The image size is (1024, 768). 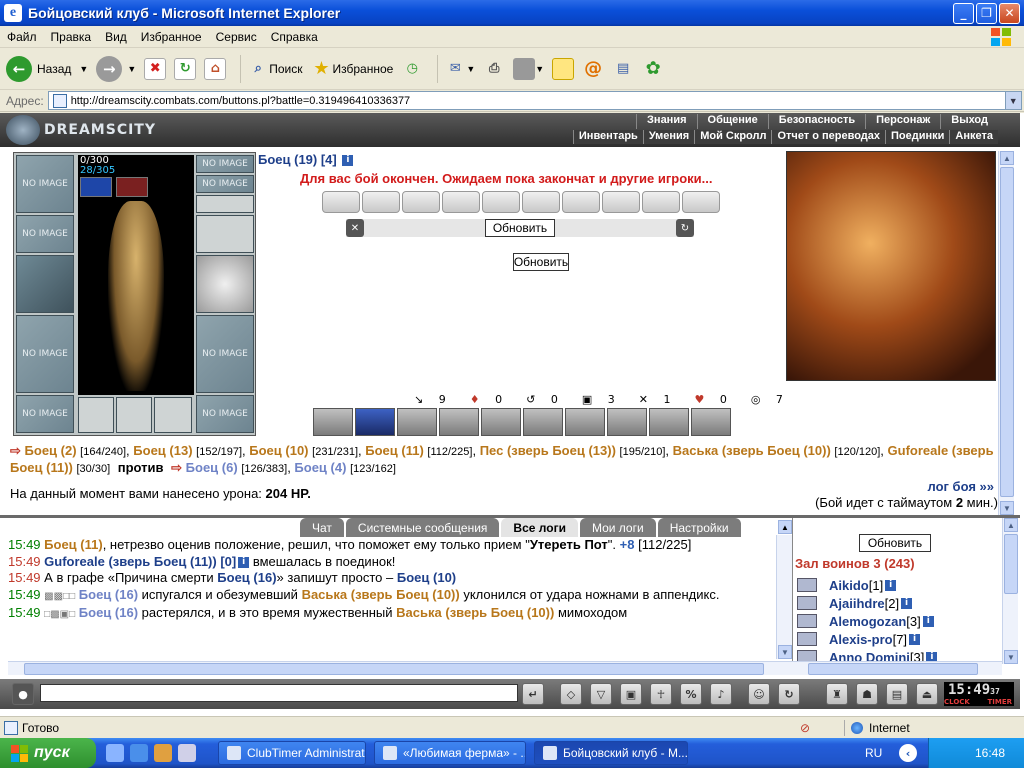 What do you see at coordinates (691, 694) in the screenshot?
I see `translit-icon: %` at bounding box center [691, 694].